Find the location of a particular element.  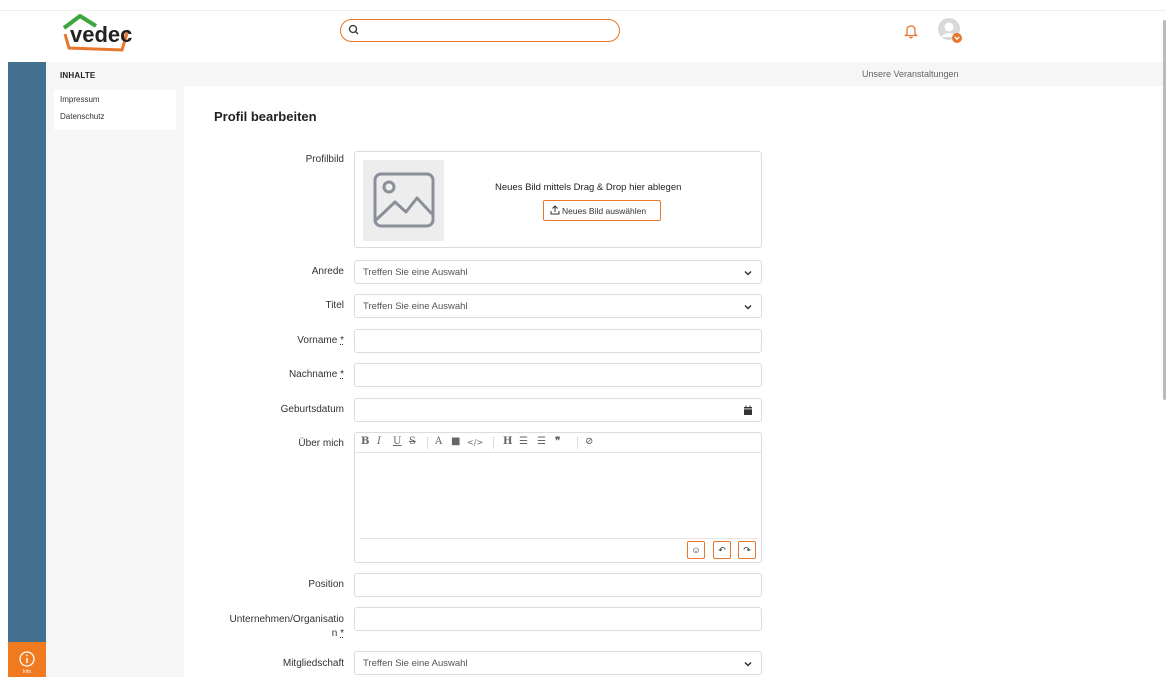

profilbild-label: Profilbild is located at coordinates (324, 159).